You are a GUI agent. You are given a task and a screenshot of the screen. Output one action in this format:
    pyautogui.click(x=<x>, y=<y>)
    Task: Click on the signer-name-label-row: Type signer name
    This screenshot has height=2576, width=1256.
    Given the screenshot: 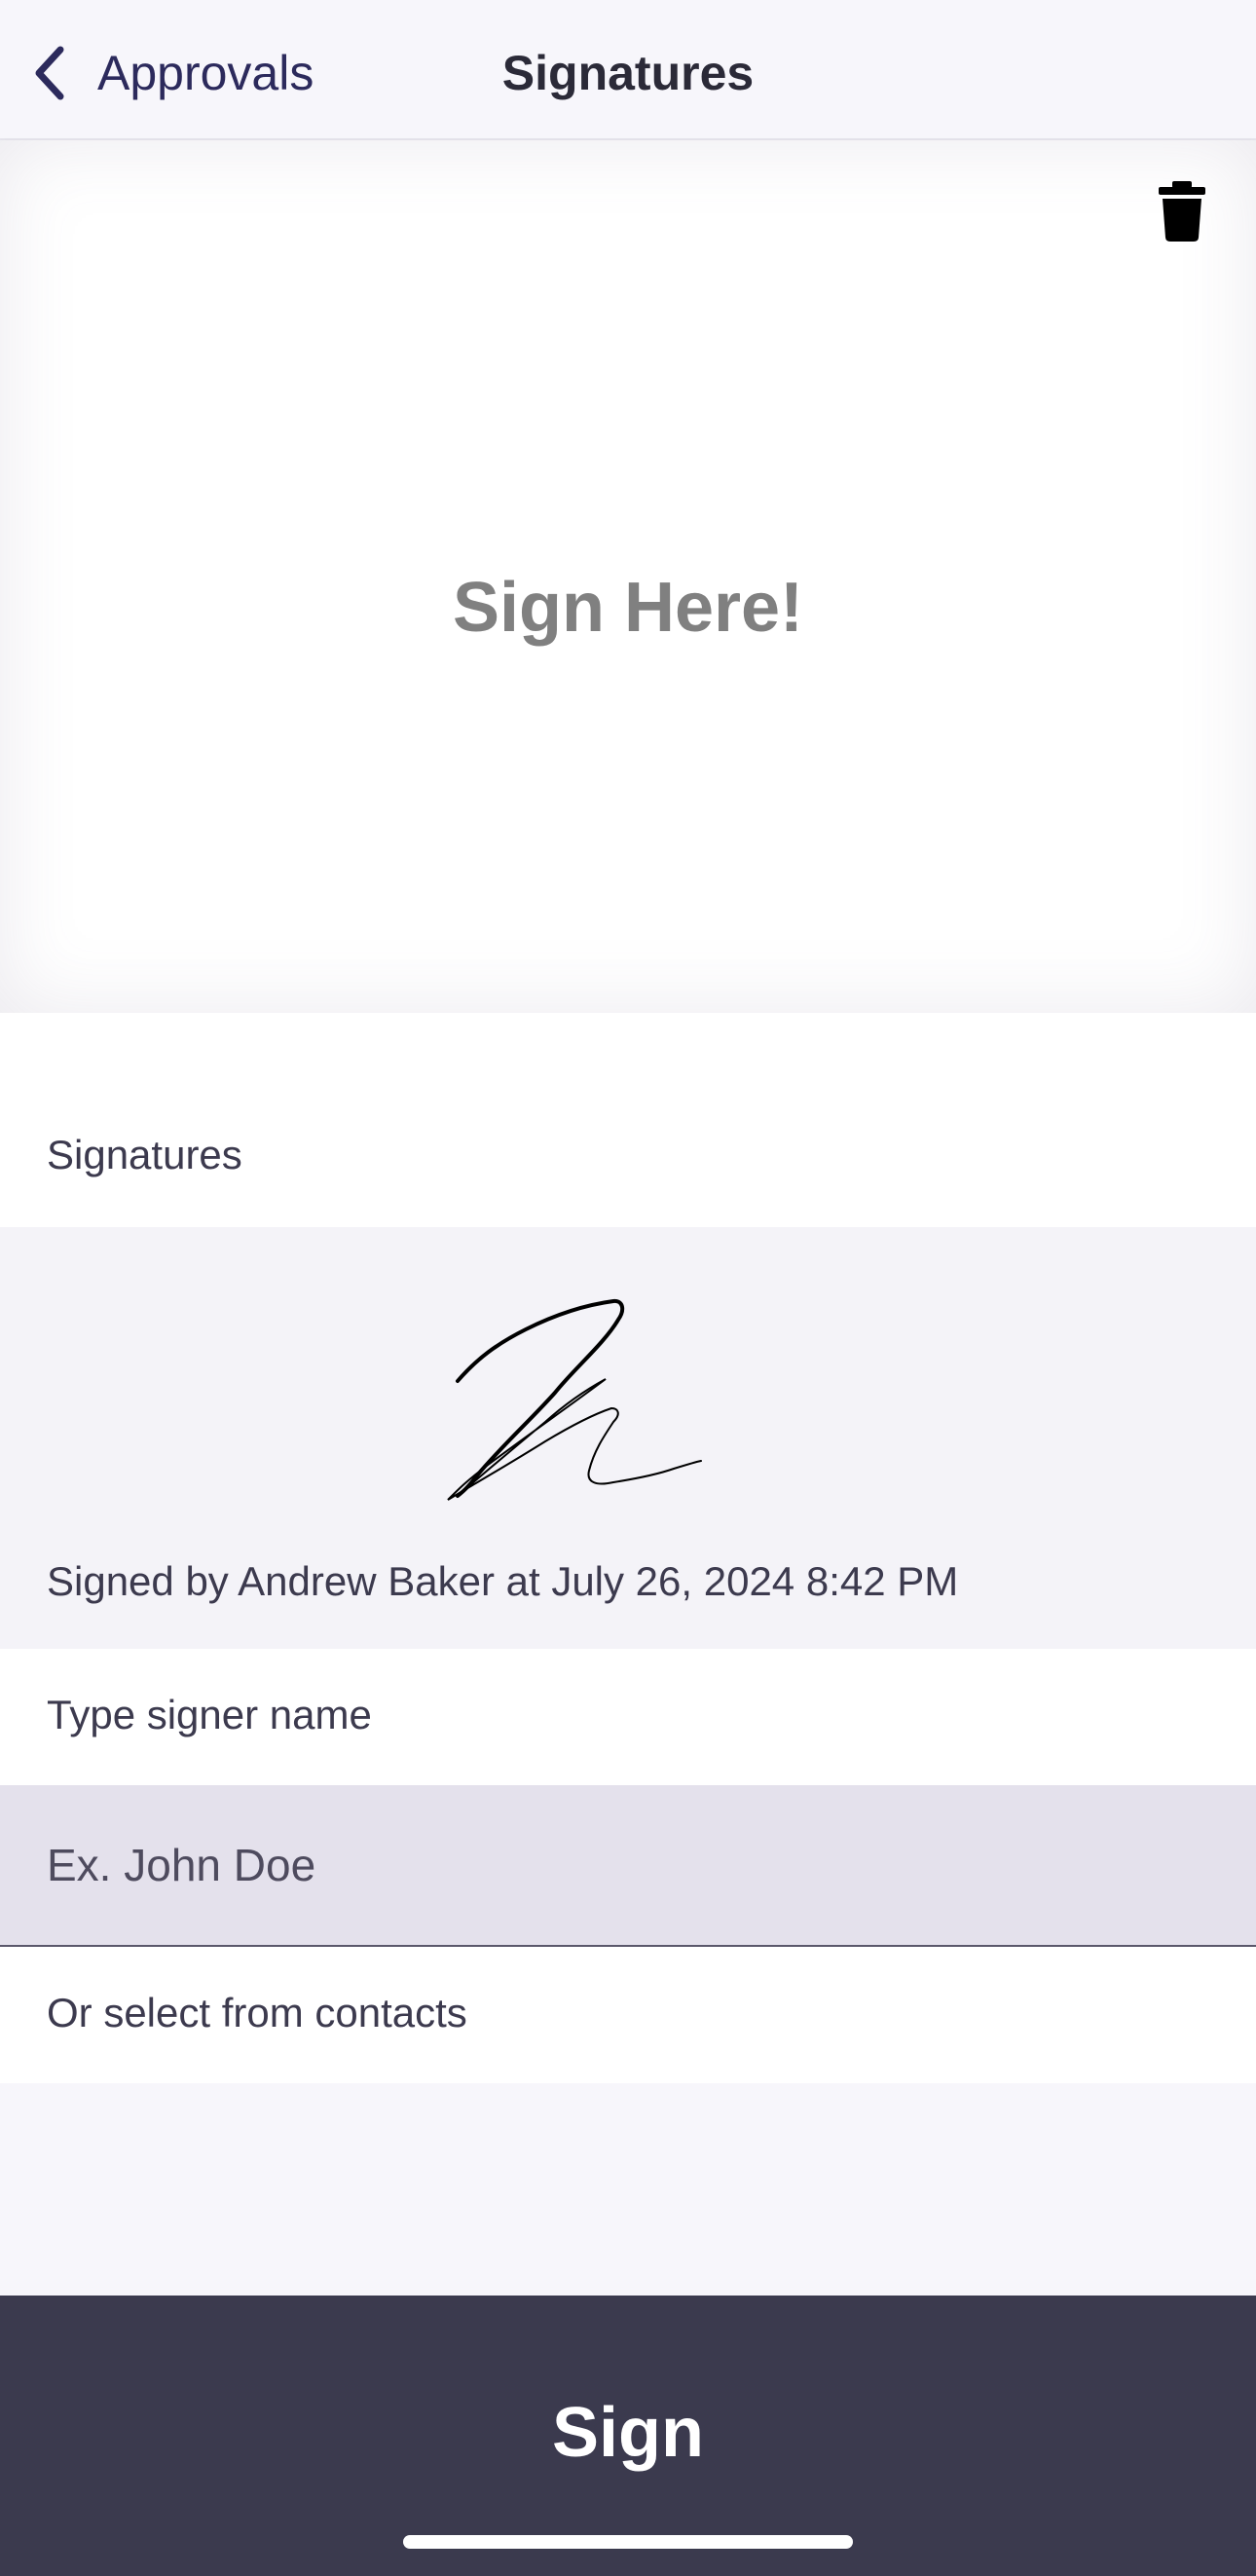 What is the action you would take?
    pyautogui.click(x=628, y=1717)
    